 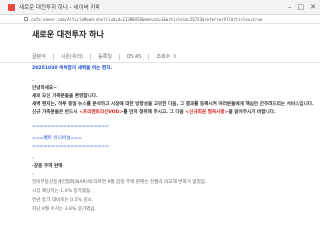 I want to click on paragraph-3: 전년 동기 대비로는 0.5% 감소., so click(x=63, y=200).